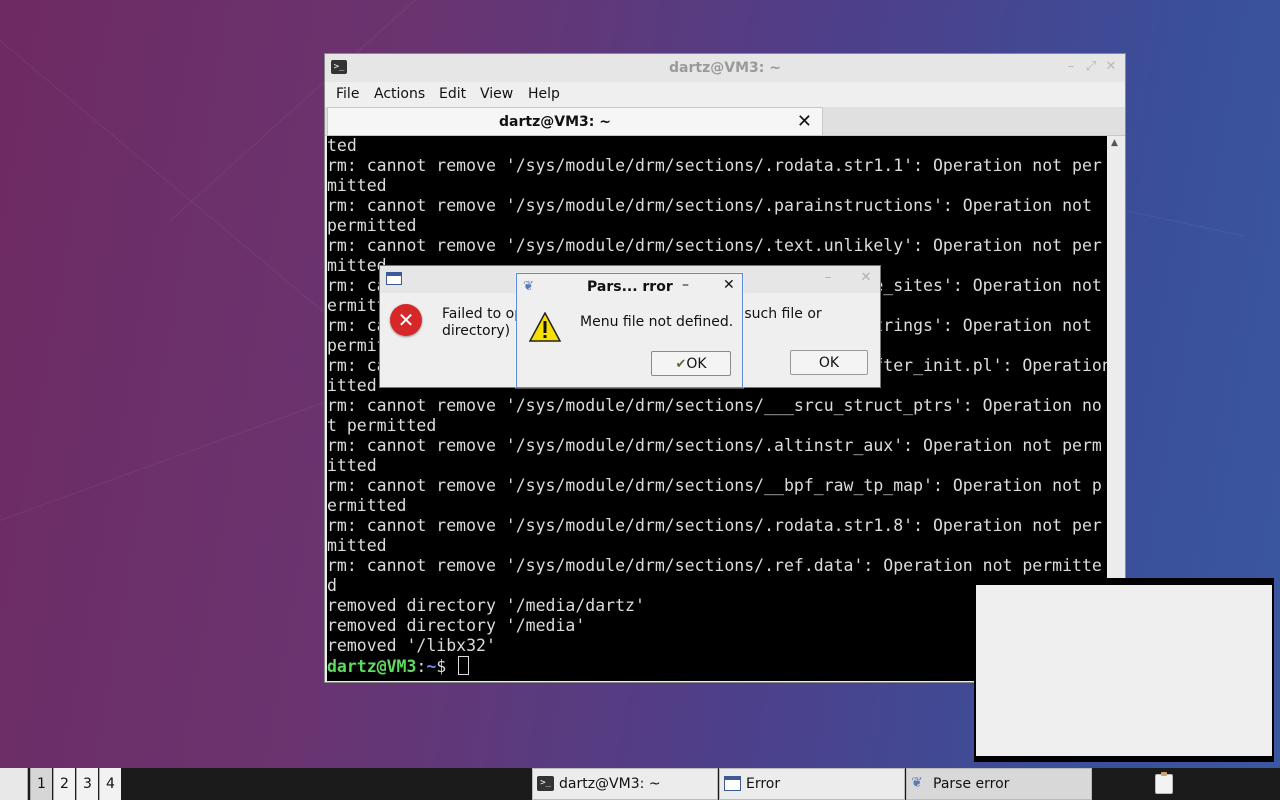  Describe the element at coordinates (545, 327) in the screenshot. I see `warning-icon` at that location.